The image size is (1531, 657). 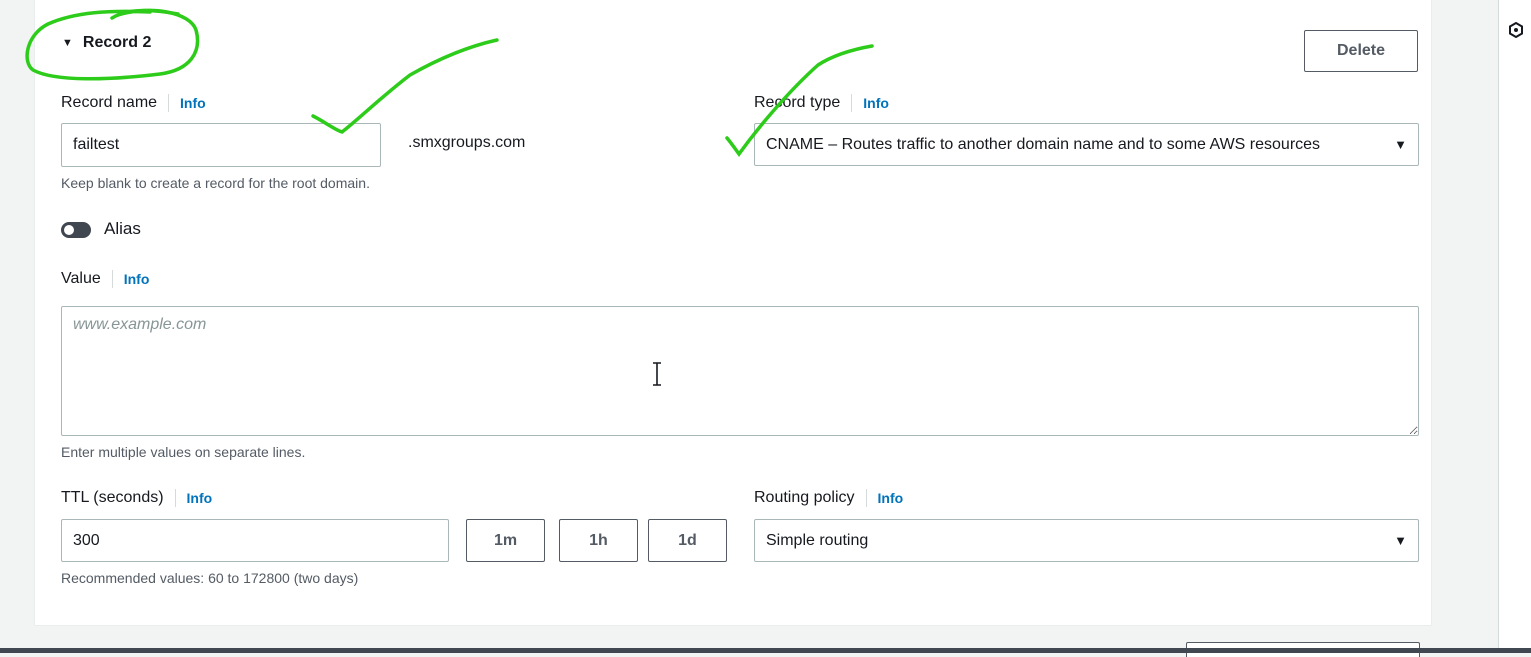 I want to click on ttl-info-link: Info, so click(x=200, y=498).